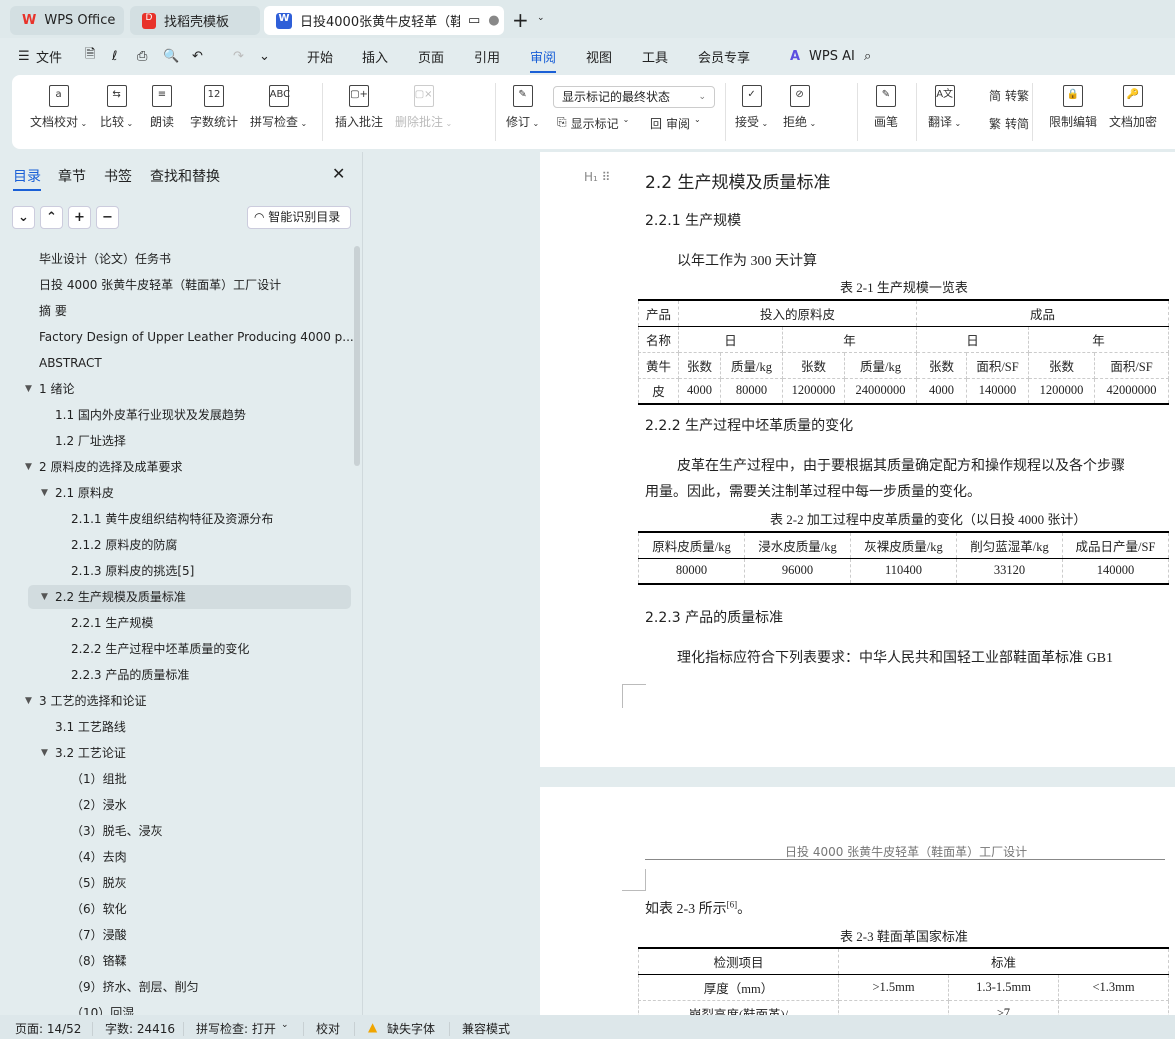 This screenshot has width=1175, height=1039. What do you see at coordinates (886, 107) in the screenshot?
I see `pen-button: ✎ 画笔` at bounding box center [886, 107].